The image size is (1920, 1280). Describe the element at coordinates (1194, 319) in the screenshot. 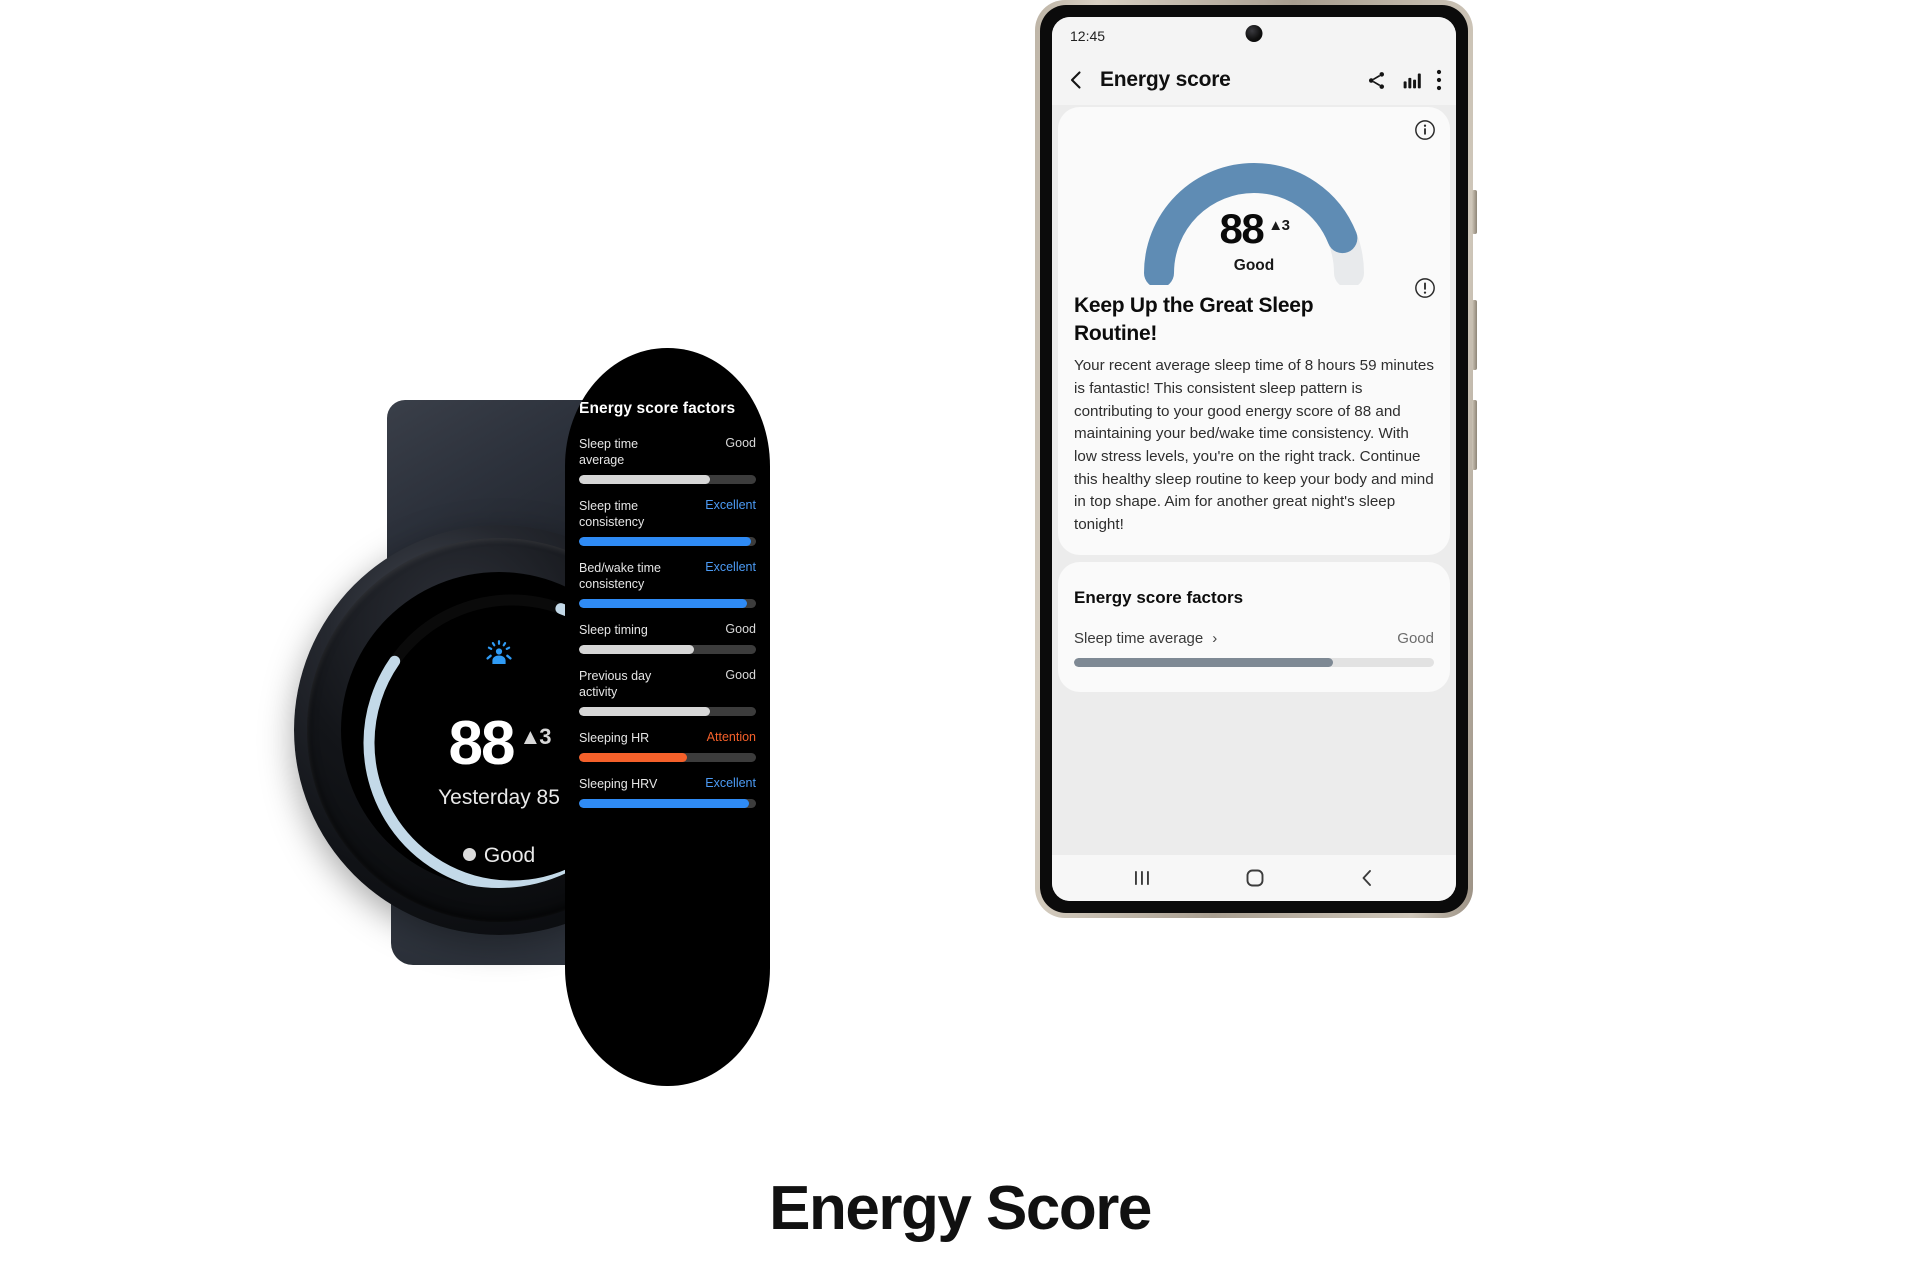

I see `insight-heading: Keep Up the Great Sleep Routine!` at that location.